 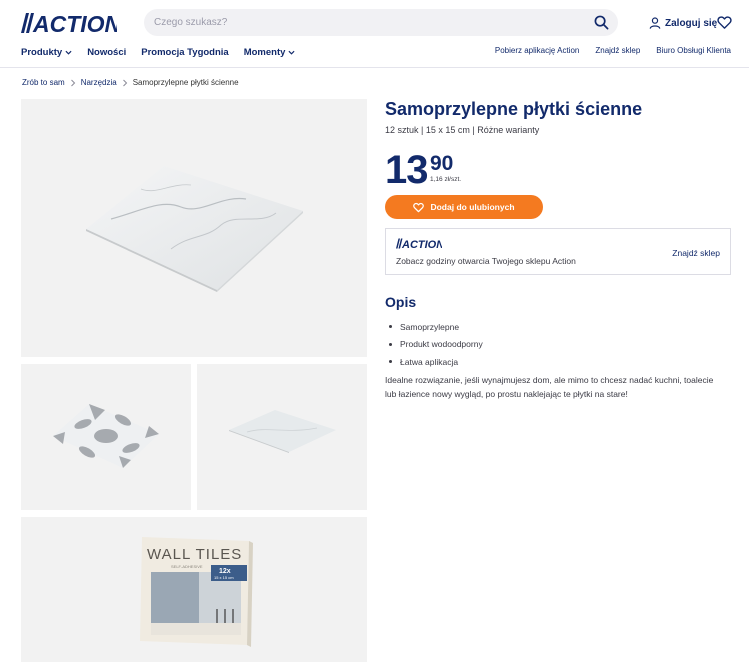 What do you see at coordinates (514, 109) in the screenshot?
I see `product-title: Samoprzylepne płytki ścienne` at bounding box center [514, 109].